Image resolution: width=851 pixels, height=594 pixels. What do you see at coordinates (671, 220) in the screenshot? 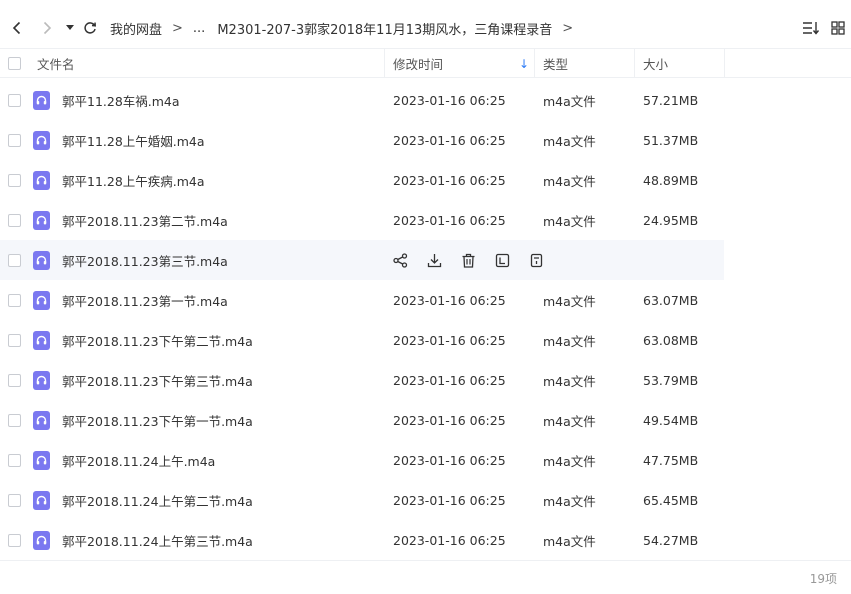
I see `file-size: 24.95MB` at bounding box center [671, 220].